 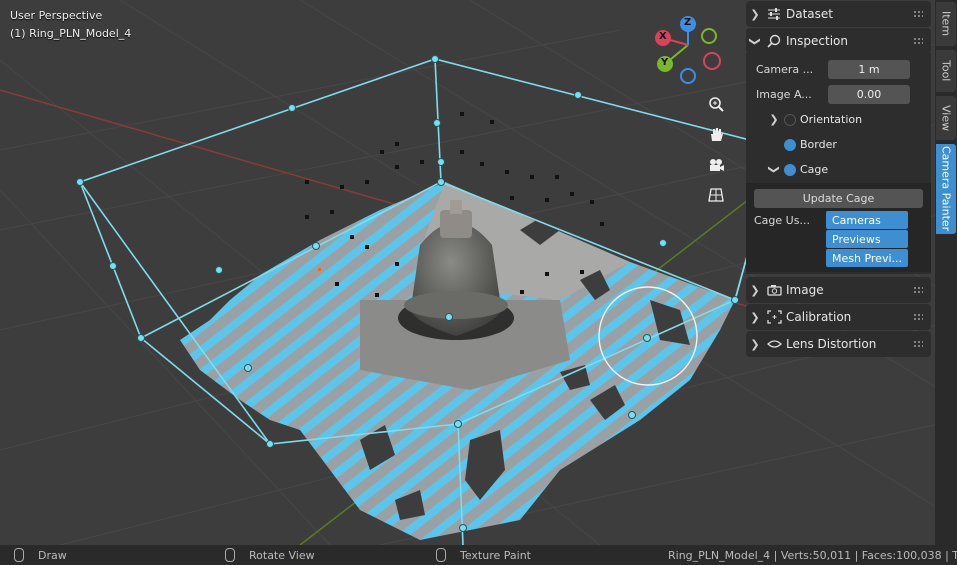 What do you see at coordinates (664, 62) in the screenshot?
I see `gizmo-y-label: Y` at bounding box center [664, 62].